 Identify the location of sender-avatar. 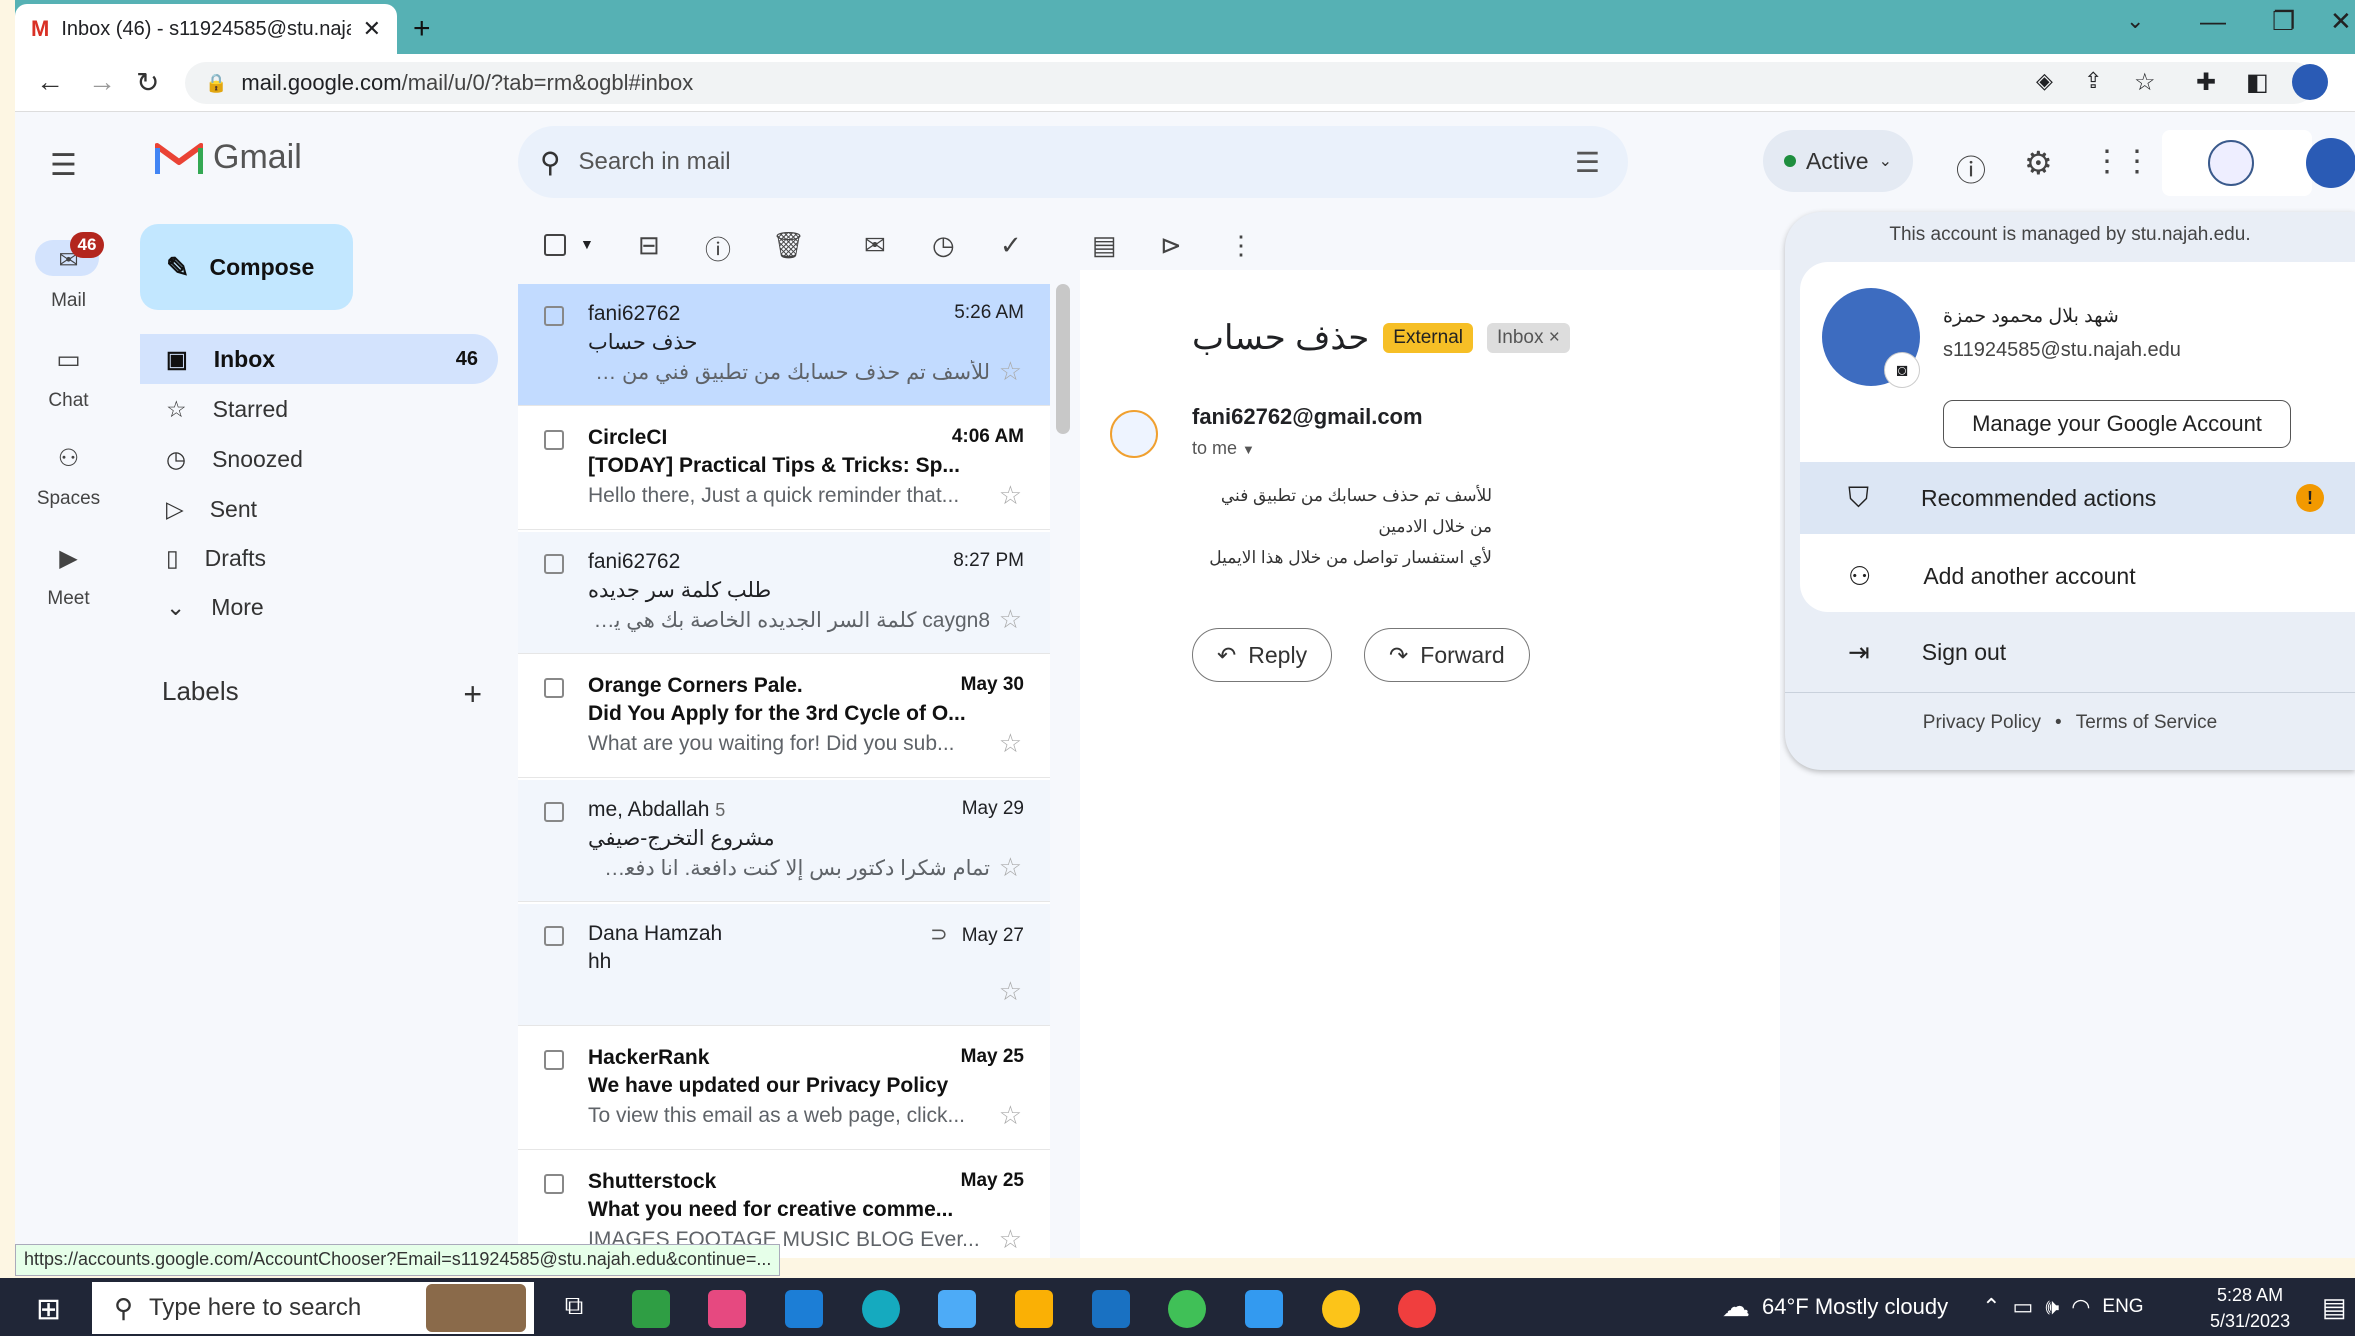
(1134, 434).